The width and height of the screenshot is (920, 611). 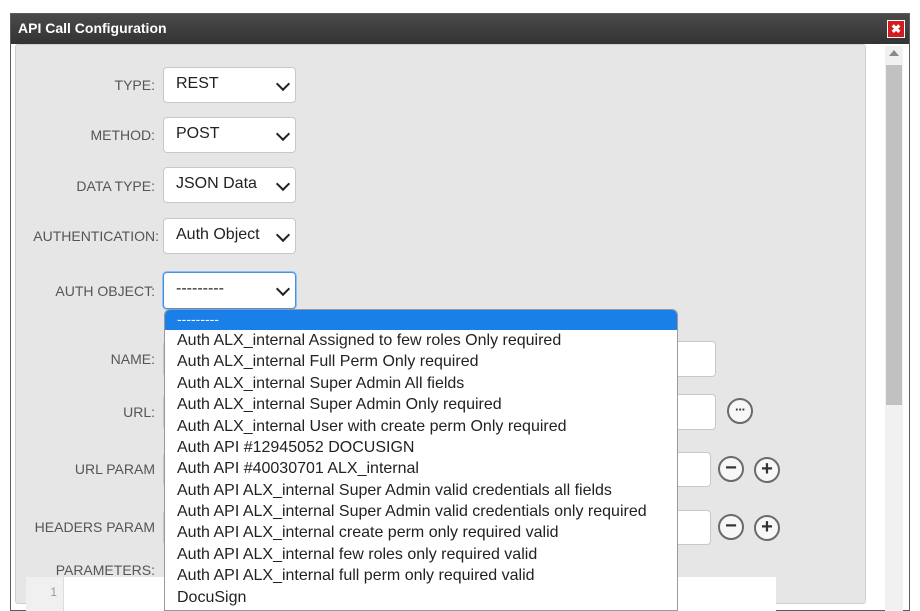 I want to click on method-select: POST, so click(x=229, y=135).